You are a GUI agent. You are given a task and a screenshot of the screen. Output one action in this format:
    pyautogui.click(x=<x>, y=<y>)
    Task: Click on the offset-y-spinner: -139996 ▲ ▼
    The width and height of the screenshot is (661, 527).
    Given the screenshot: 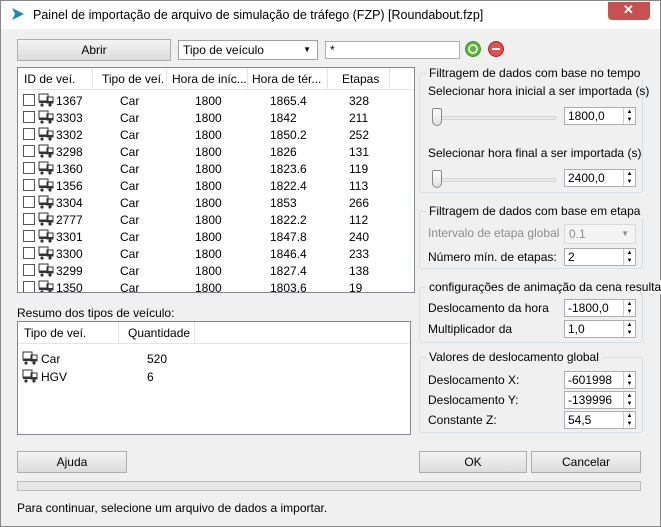 What is the action you would take?
    pyautogui.click(x=600, y=400)
    